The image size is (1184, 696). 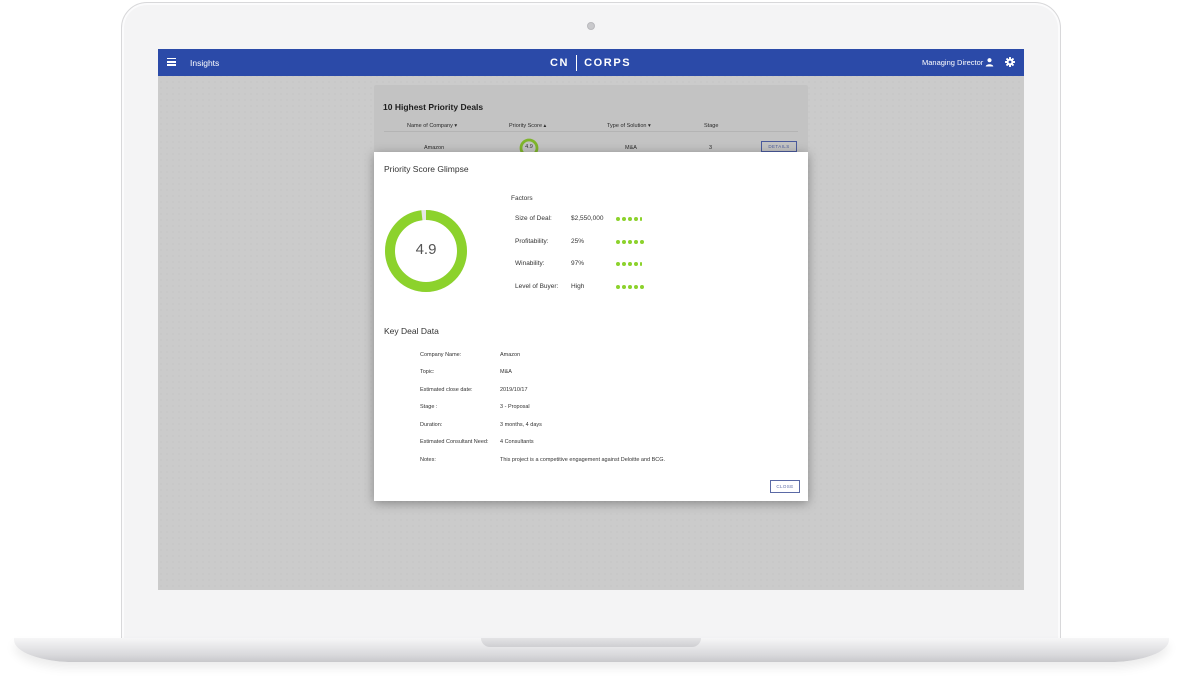 I want to click on key-deal-label: Topic:, so click(x=427, y=372).